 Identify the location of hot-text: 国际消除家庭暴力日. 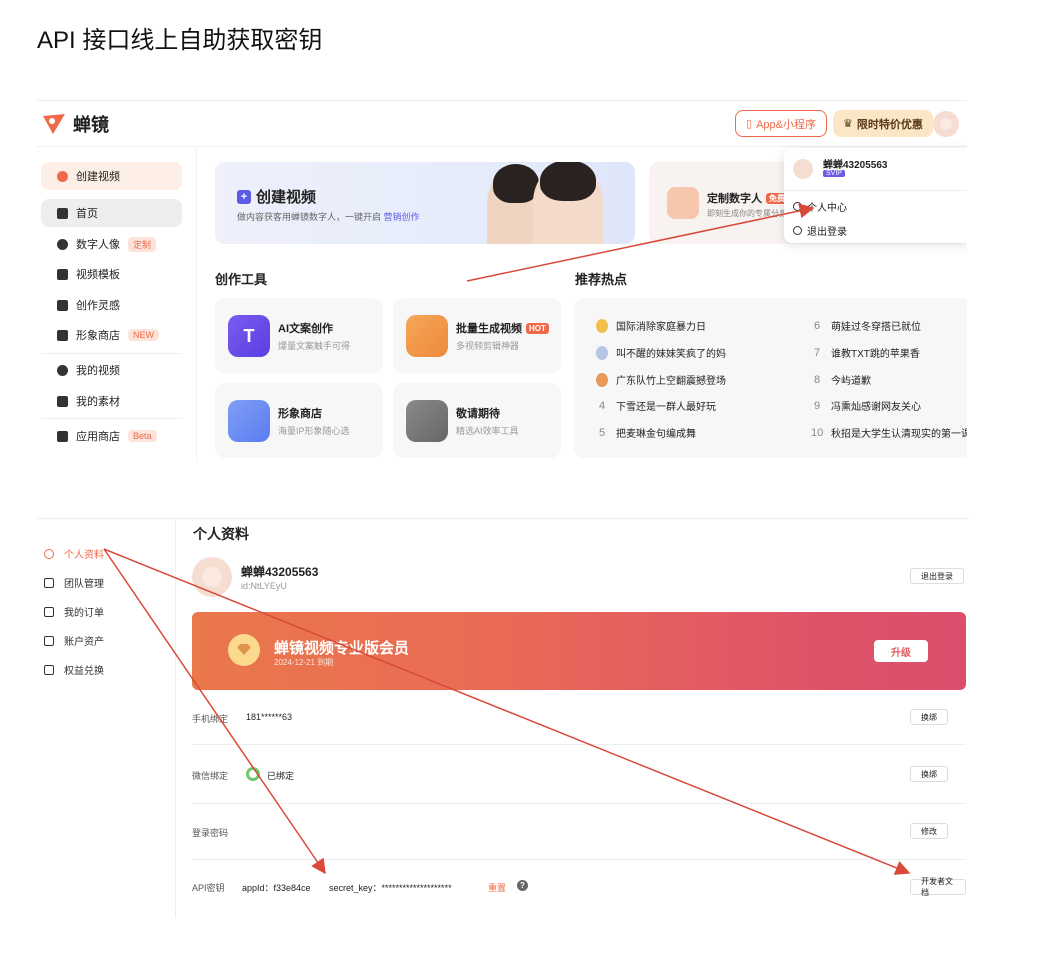
(661, 327).